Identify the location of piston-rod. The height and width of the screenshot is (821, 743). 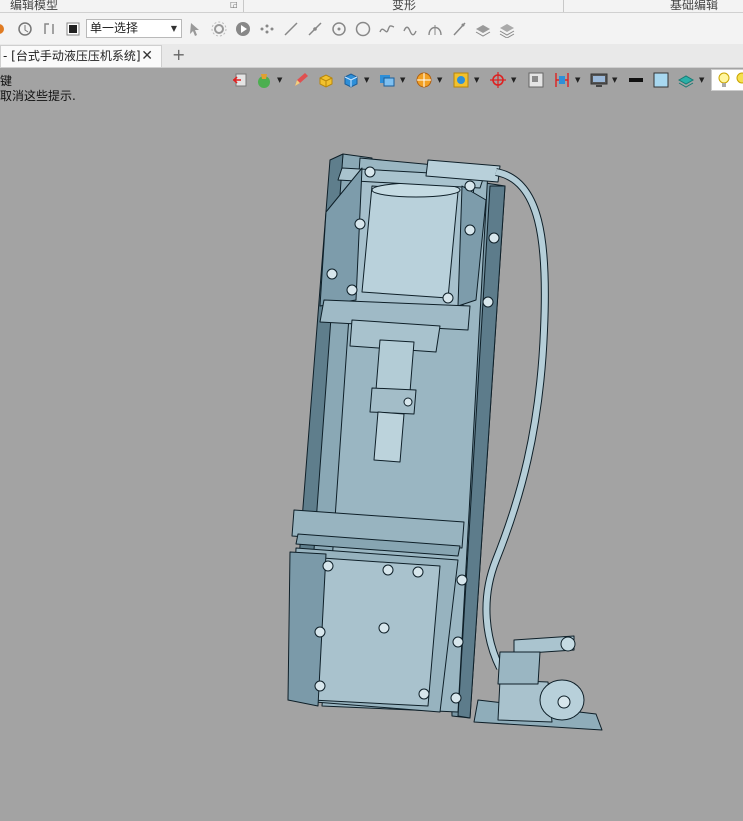
(389, 437).